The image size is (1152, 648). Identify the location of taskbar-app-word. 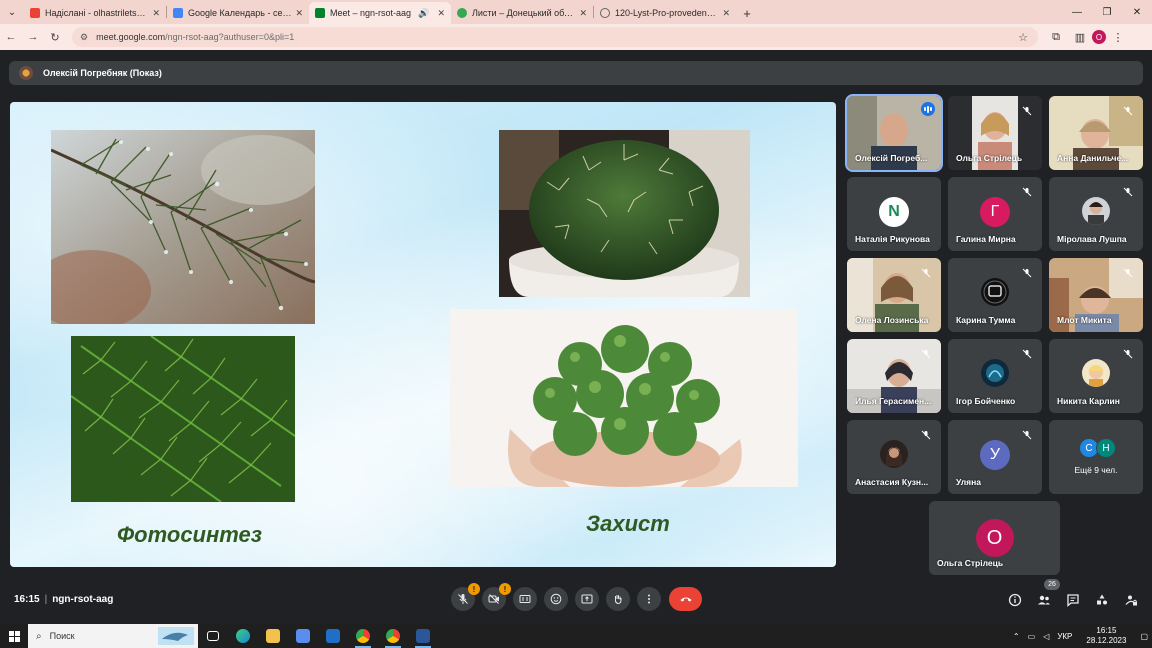
(423, 636).